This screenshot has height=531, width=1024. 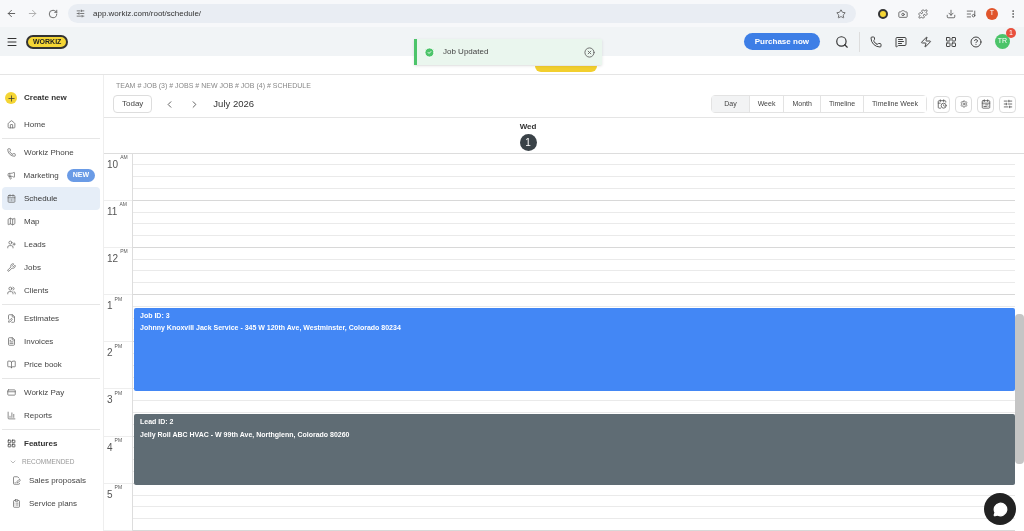 What do you see at coordinates (466, 52) in the screenshot?
I see `toast-message: Job Updated` at bounding box center [466, 52].